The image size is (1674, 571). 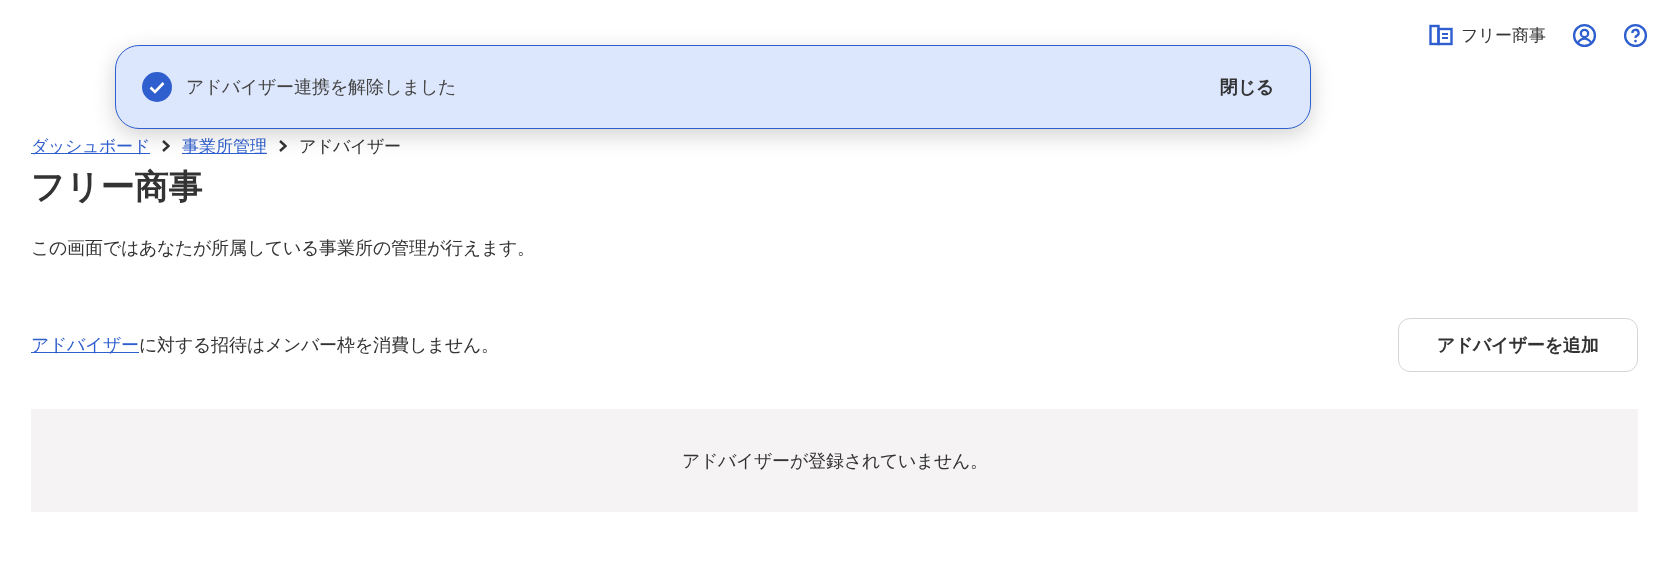 I want to click on account-icon, so click(x=1584, y=35).